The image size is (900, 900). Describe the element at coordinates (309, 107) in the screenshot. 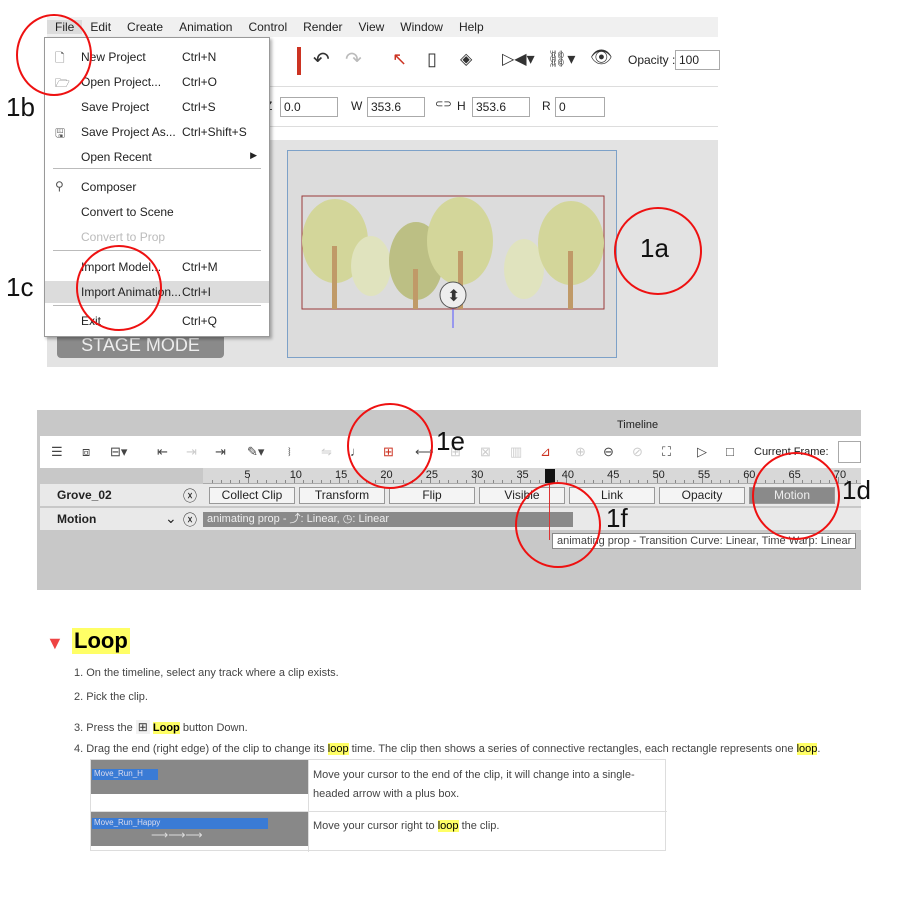

I see `z-input: 0.0` at that location.